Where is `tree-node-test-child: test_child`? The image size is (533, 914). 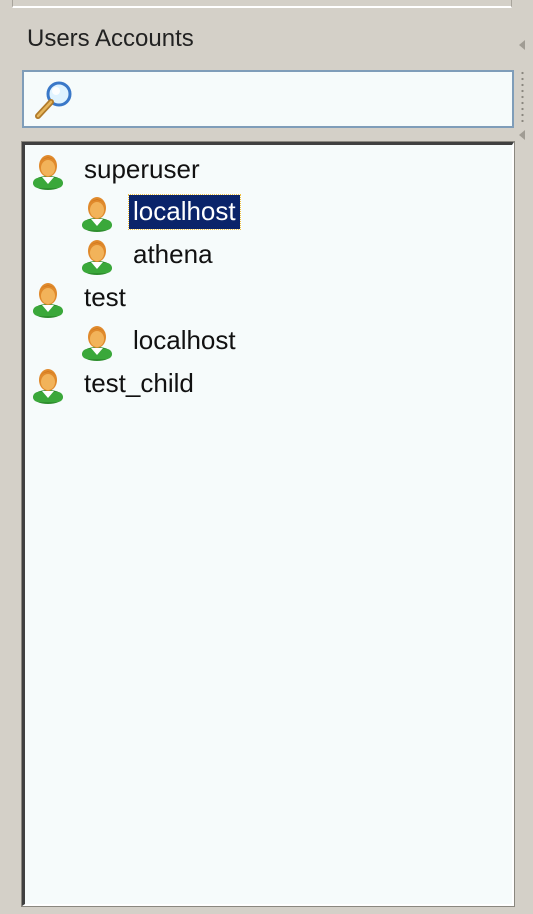 tree-node-test-child: test_child is located at coordinates (114, 384).